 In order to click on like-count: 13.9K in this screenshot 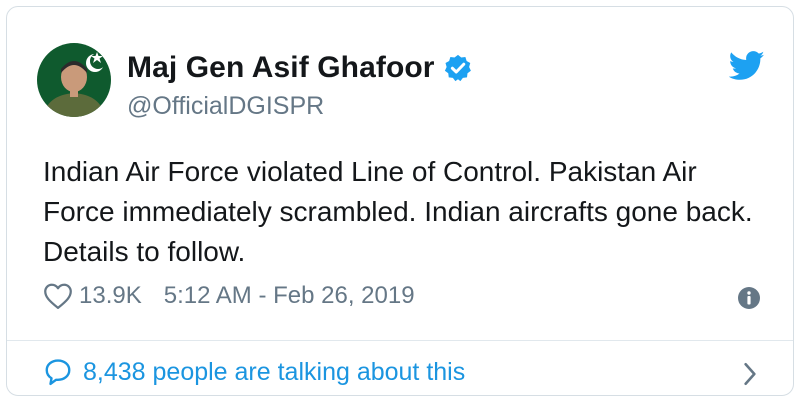, I will do `click(110, 296)`.